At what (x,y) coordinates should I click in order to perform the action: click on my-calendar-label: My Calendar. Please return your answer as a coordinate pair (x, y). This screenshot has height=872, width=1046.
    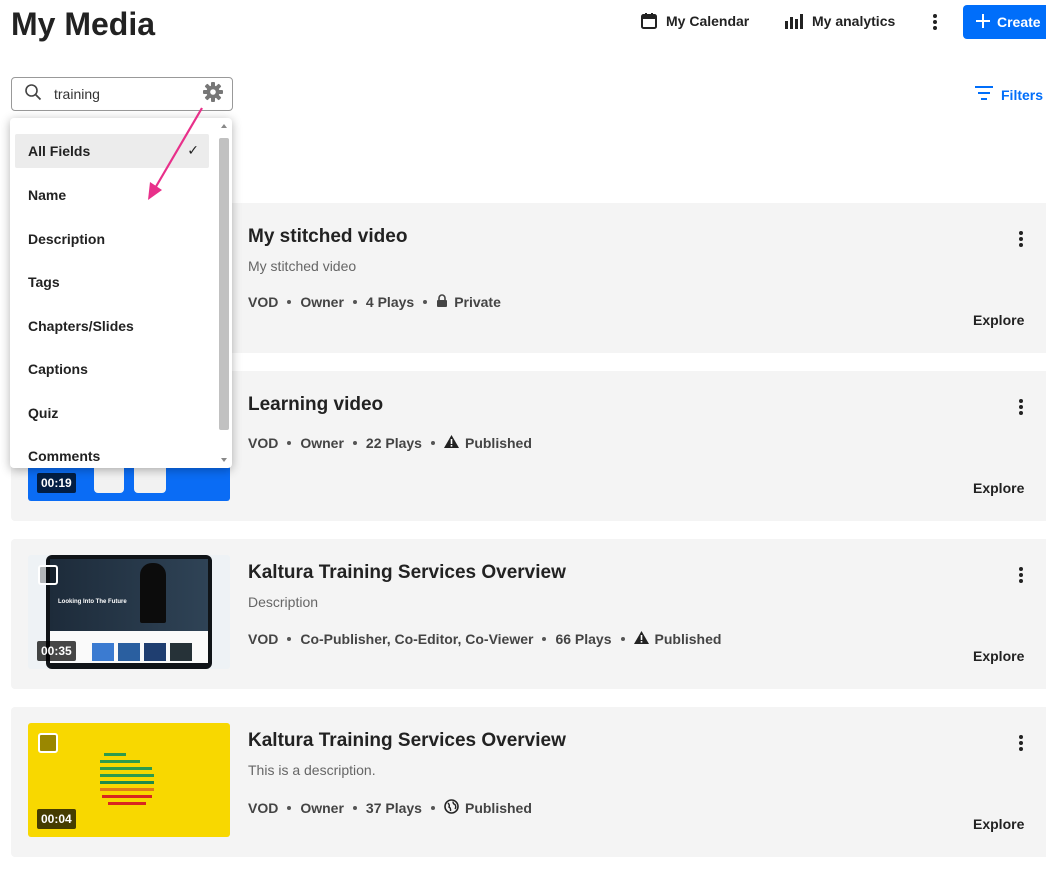
    Looking at the image, I should click on (708, 21).